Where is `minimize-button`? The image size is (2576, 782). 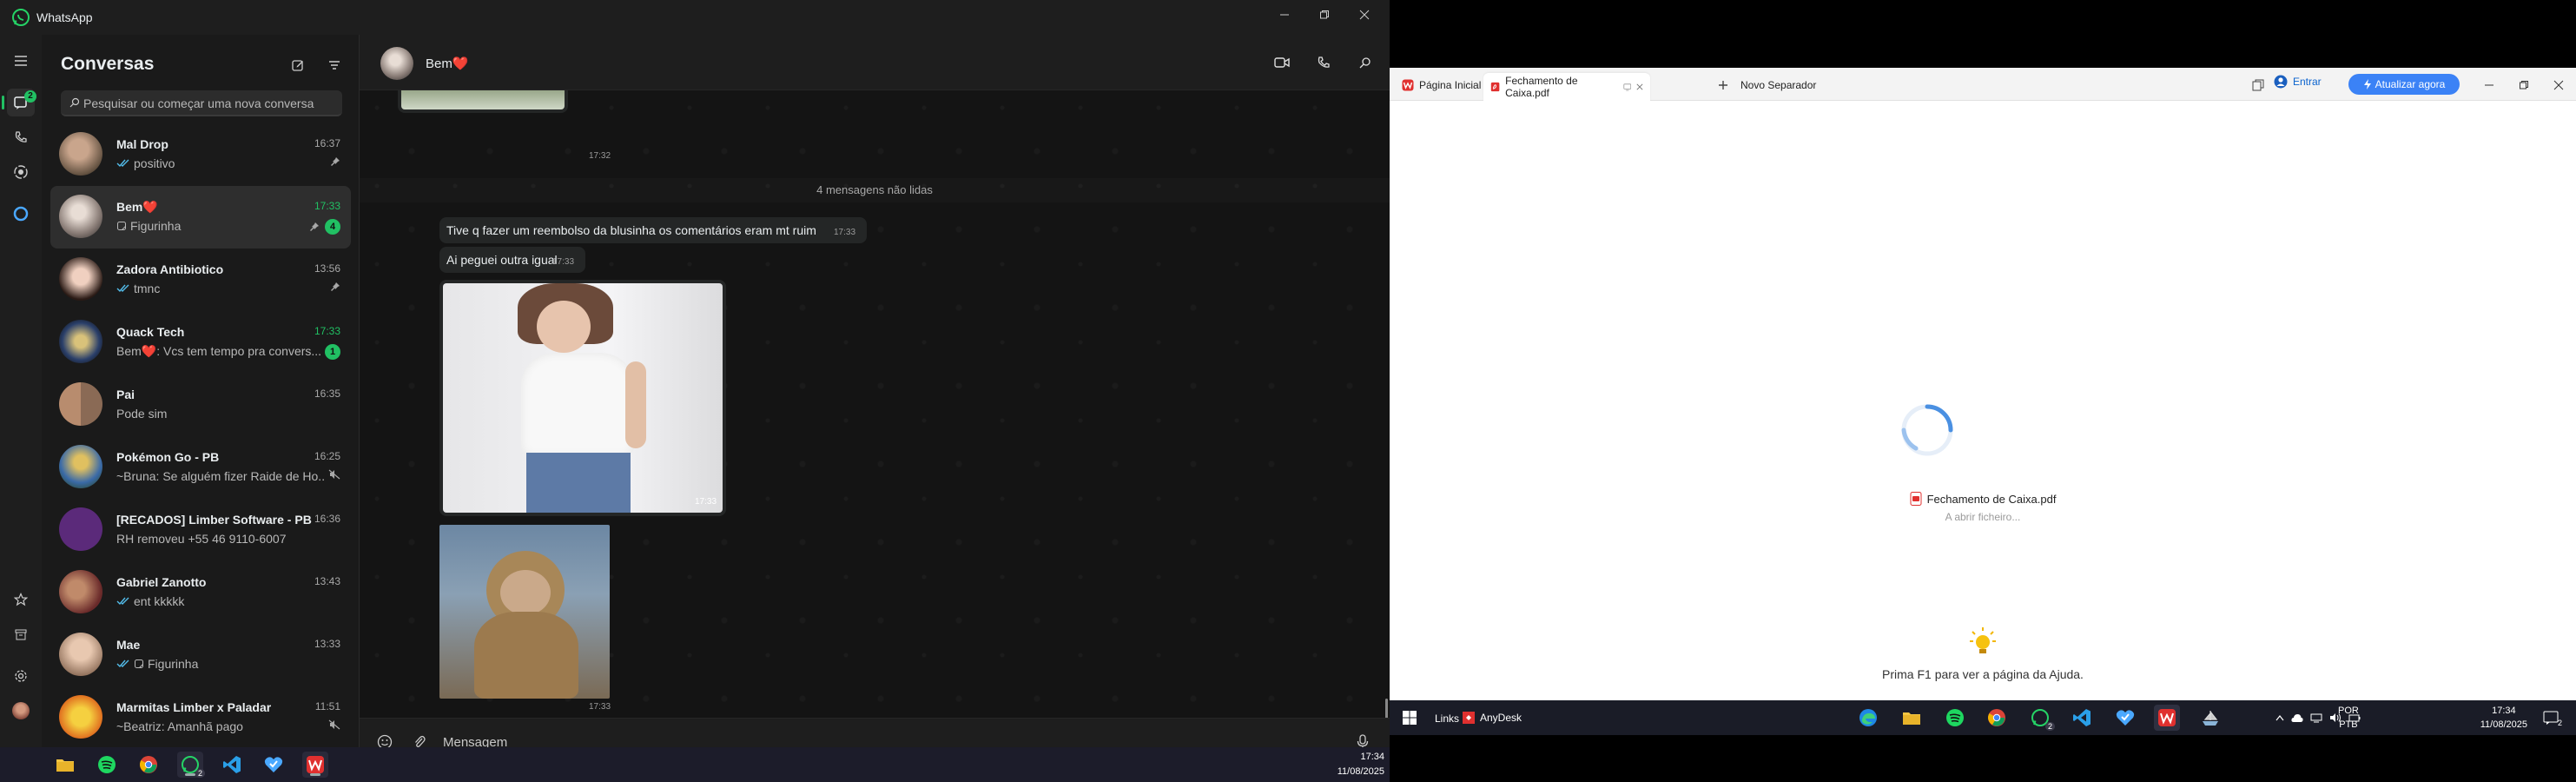
minimize-button is located at coordinates (1285, 15).